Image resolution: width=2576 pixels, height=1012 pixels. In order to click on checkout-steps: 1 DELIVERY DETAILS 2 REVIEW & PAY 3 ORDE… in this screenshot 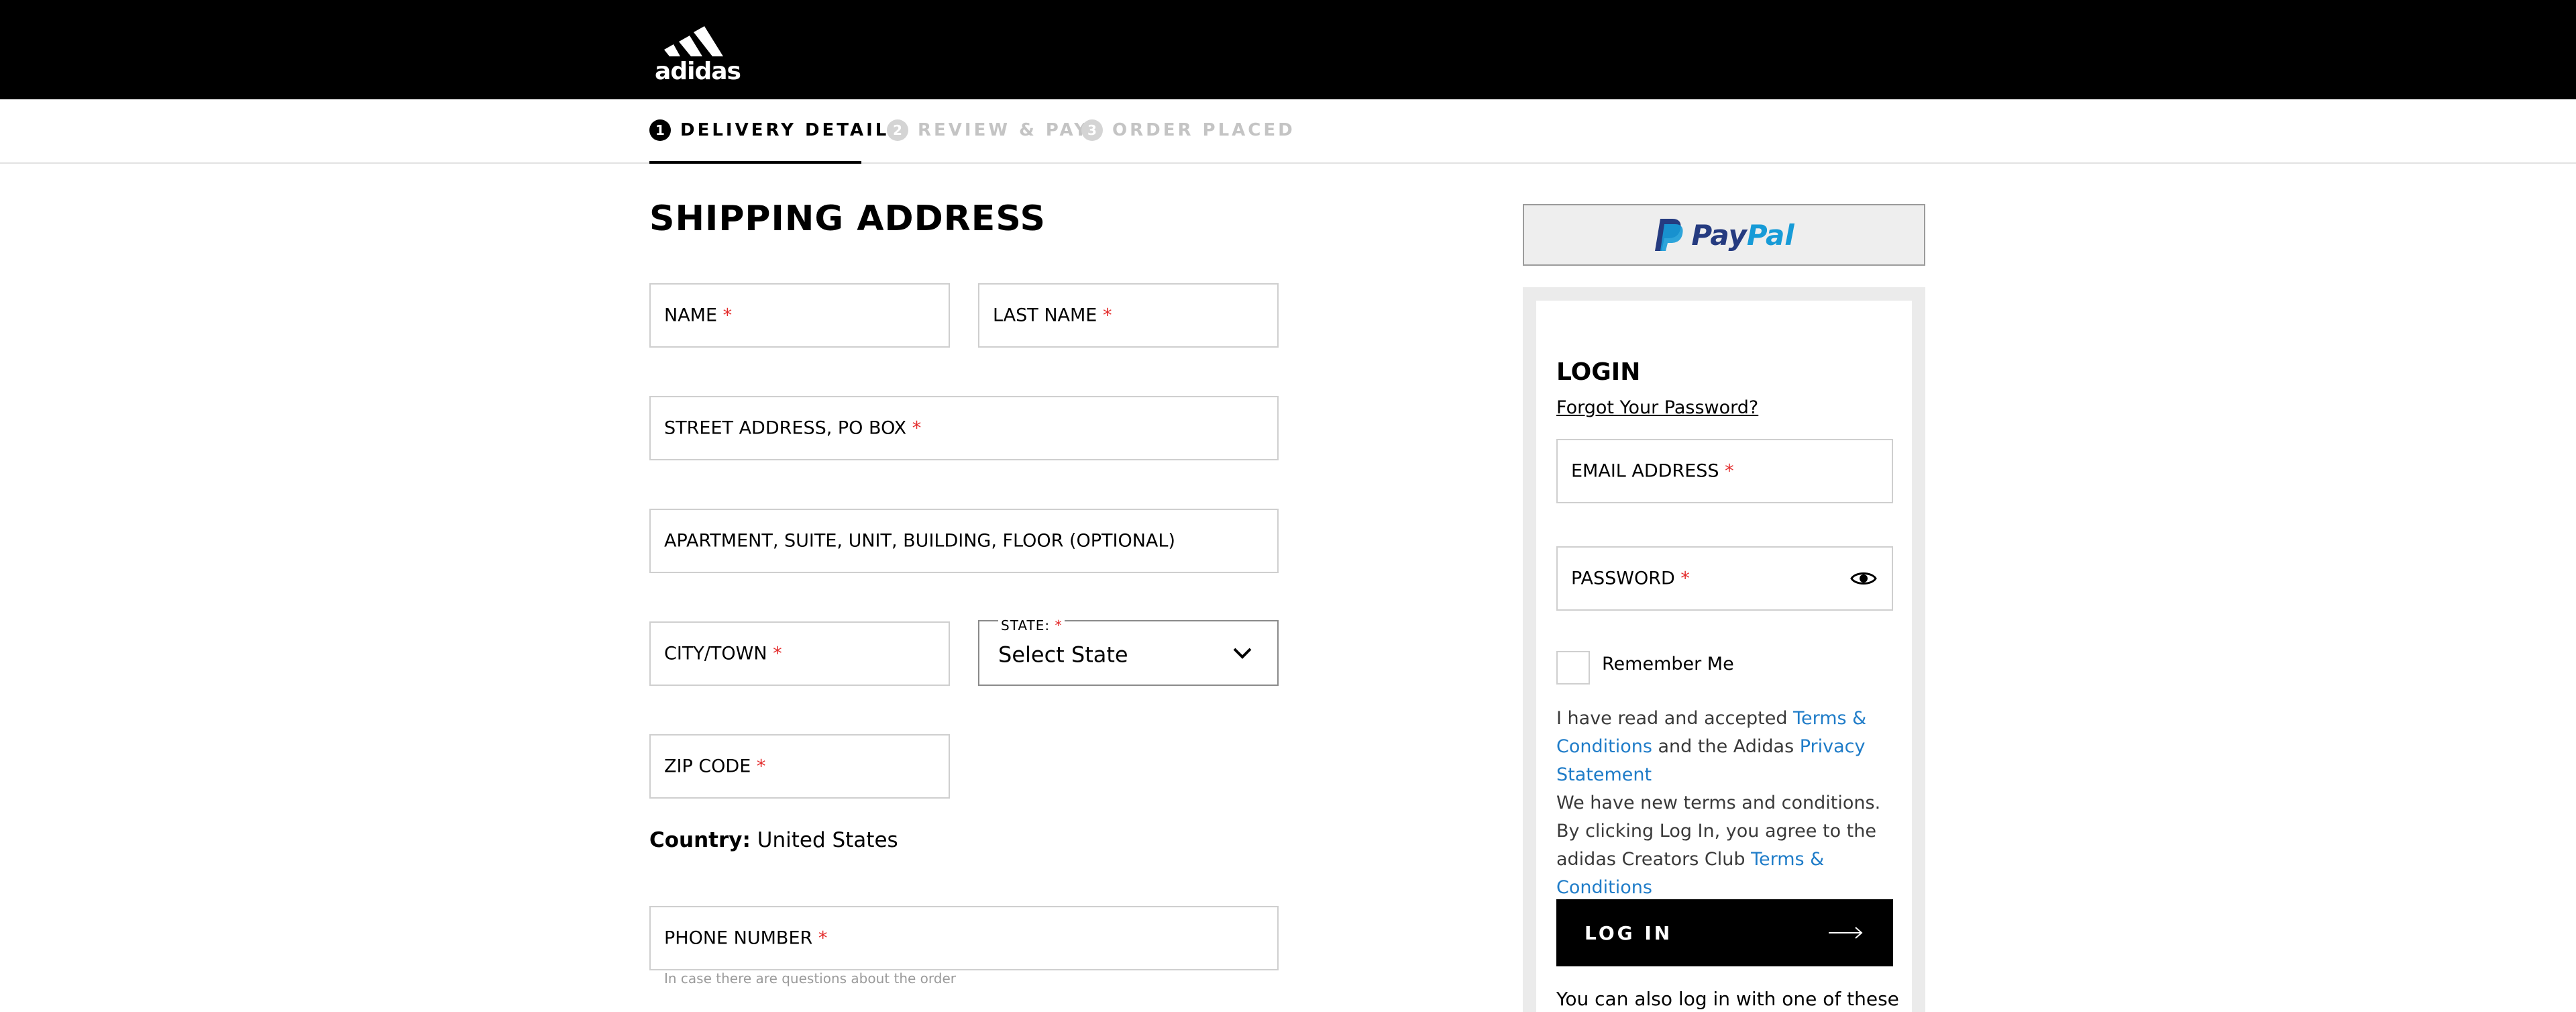, I will do `click(1288, 131)`.